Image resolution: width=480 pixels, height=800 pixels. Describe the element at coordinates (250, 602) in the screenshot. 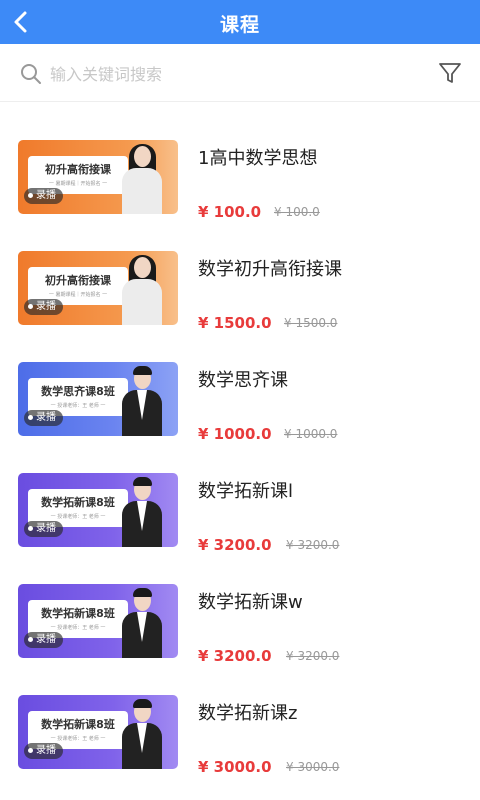

I see `course-name: 数学拓新课w` at that location.